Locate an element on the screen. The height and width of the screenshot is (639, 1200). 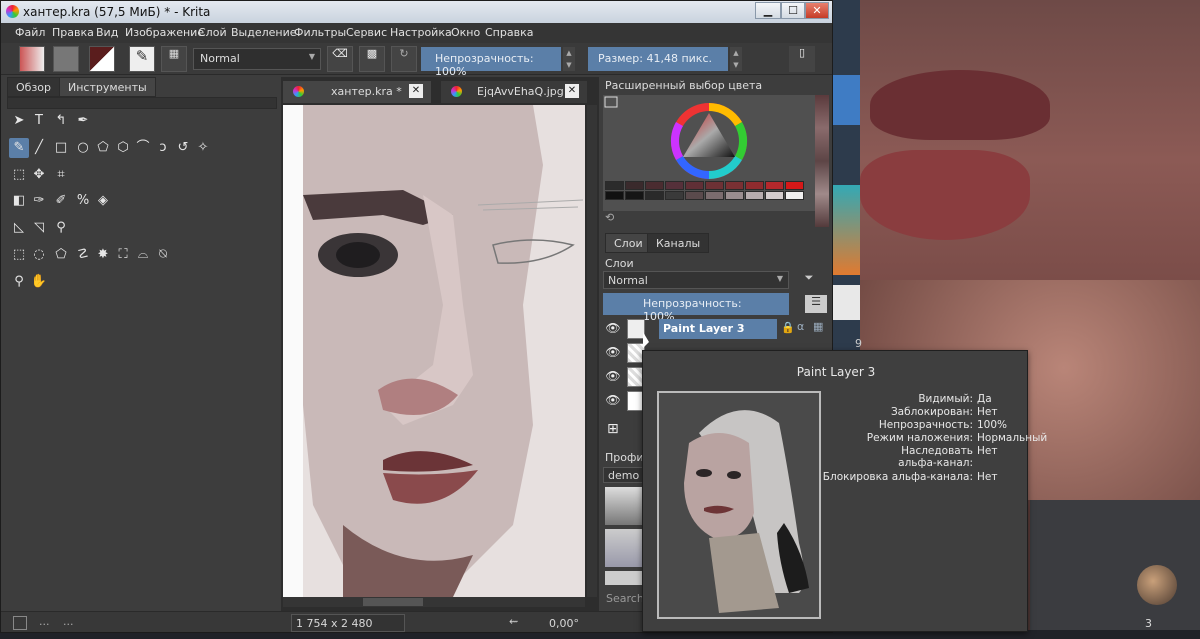
zoom-tool-icon: ⚲ is located at coordinates (19, 282).